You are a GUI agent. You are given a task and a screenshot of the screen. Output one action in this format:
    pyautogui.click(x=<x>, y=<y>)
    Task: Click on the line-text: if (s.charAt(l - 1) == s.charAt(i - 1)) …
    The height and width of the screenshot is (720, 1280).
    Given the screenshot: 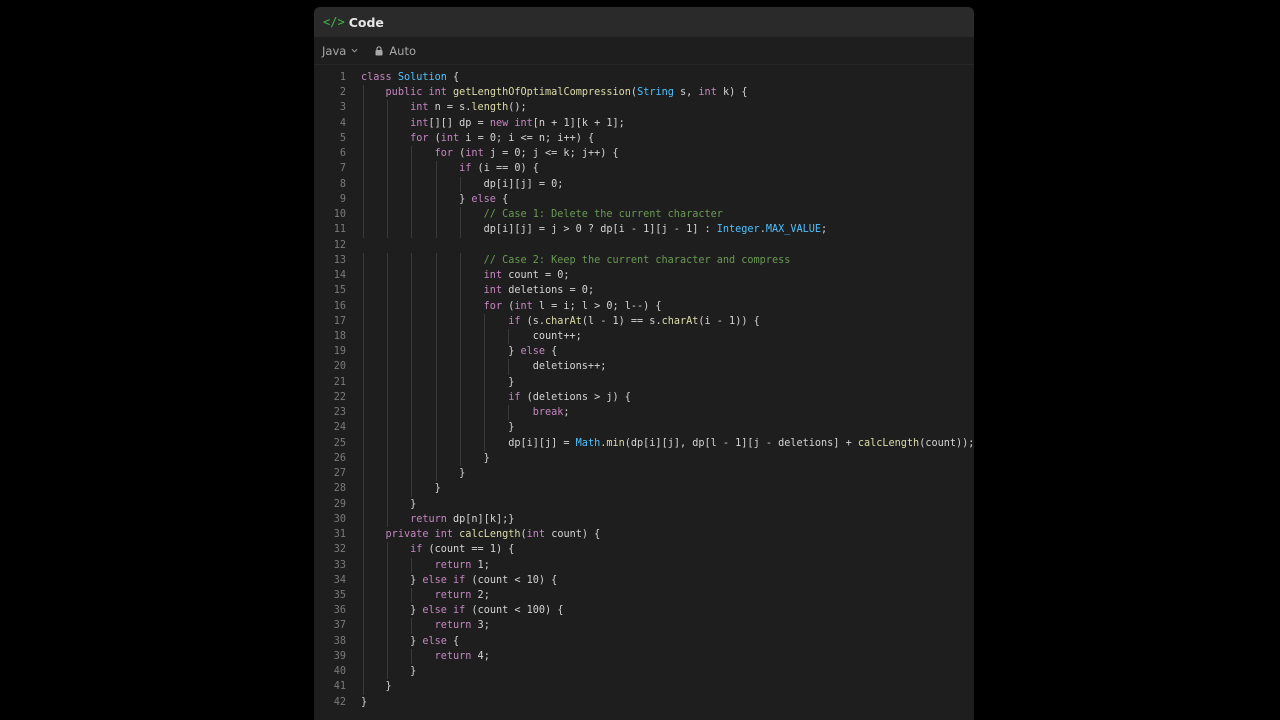 What is the action you would take?
    pyautogui.click(x=634, y=321)
    